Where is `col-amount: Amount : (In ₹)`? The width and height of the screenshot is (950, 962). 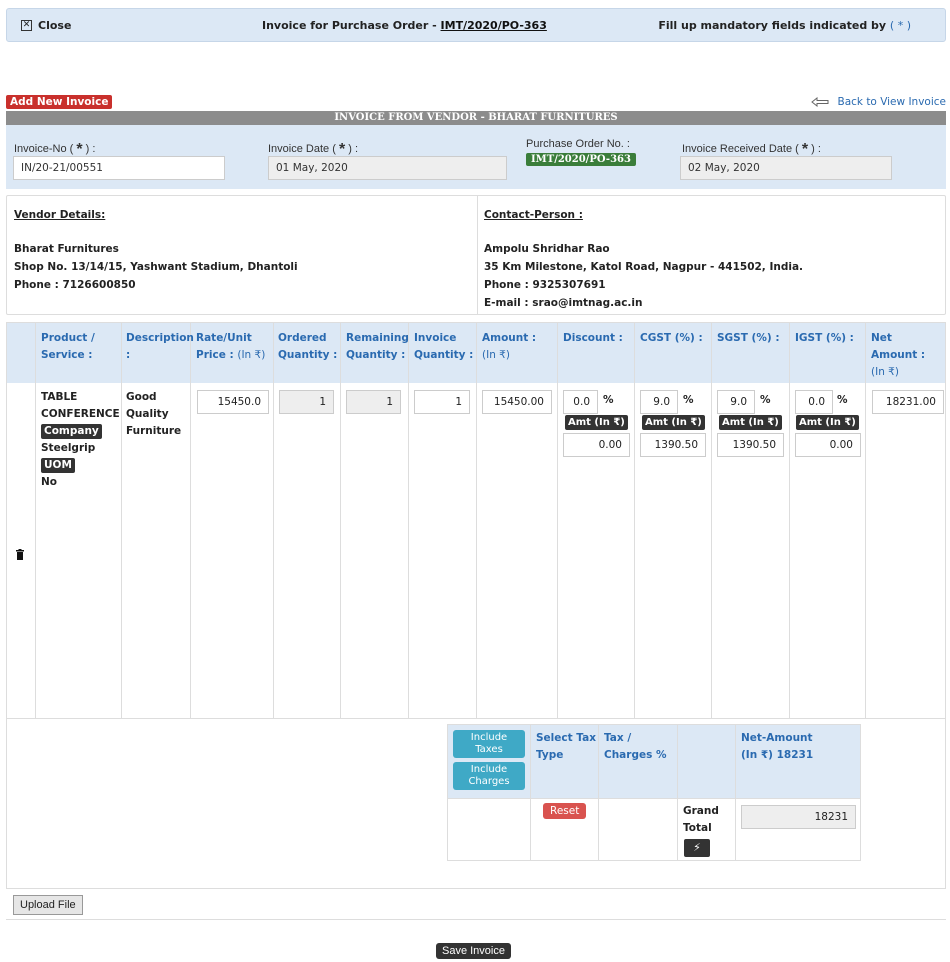
col-amount: Amount : (In ₹) is located at coordinates (509, 346).